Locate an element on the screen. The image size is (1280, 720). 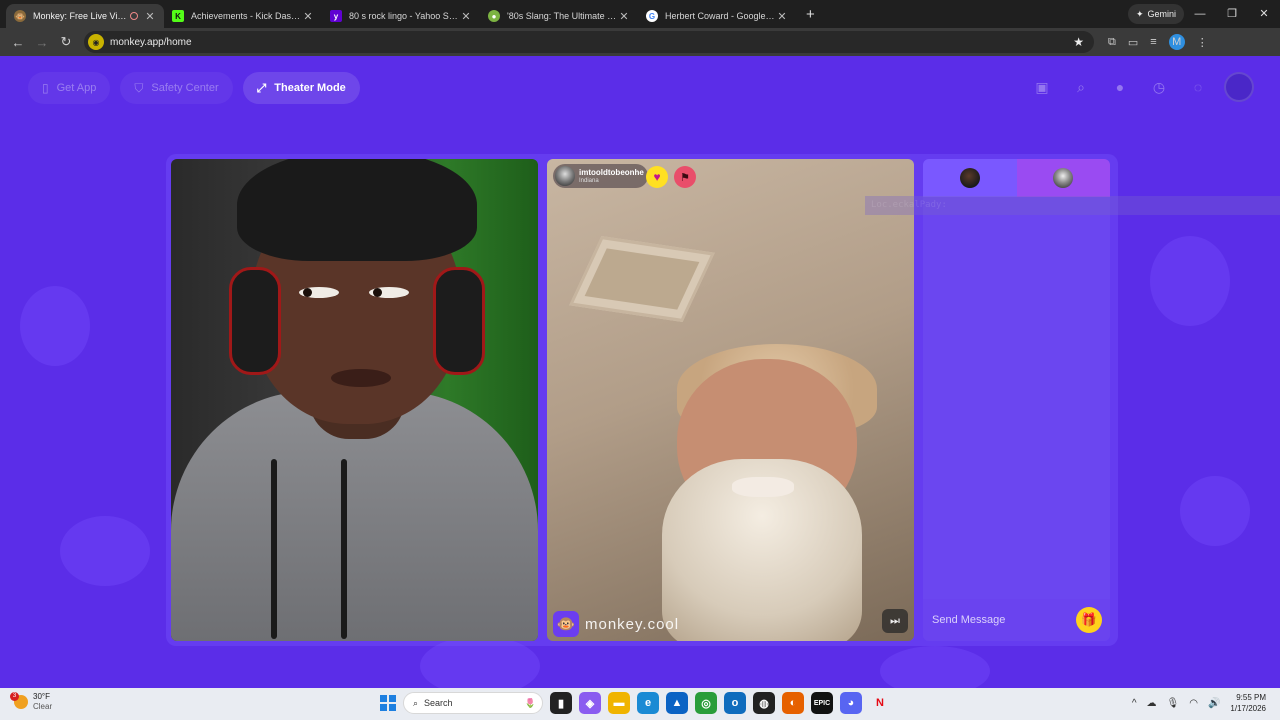
windows-start-icon is located at coordinates (388, 703).